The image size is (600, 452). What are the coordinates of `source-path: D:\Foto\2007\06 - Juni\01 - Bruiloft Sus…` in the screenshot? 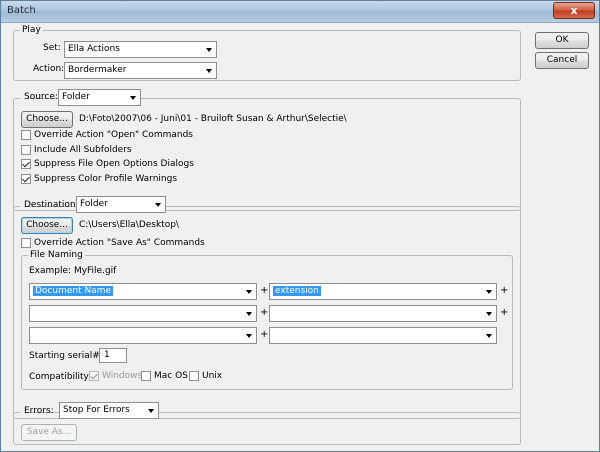 It's located at (213, 119).